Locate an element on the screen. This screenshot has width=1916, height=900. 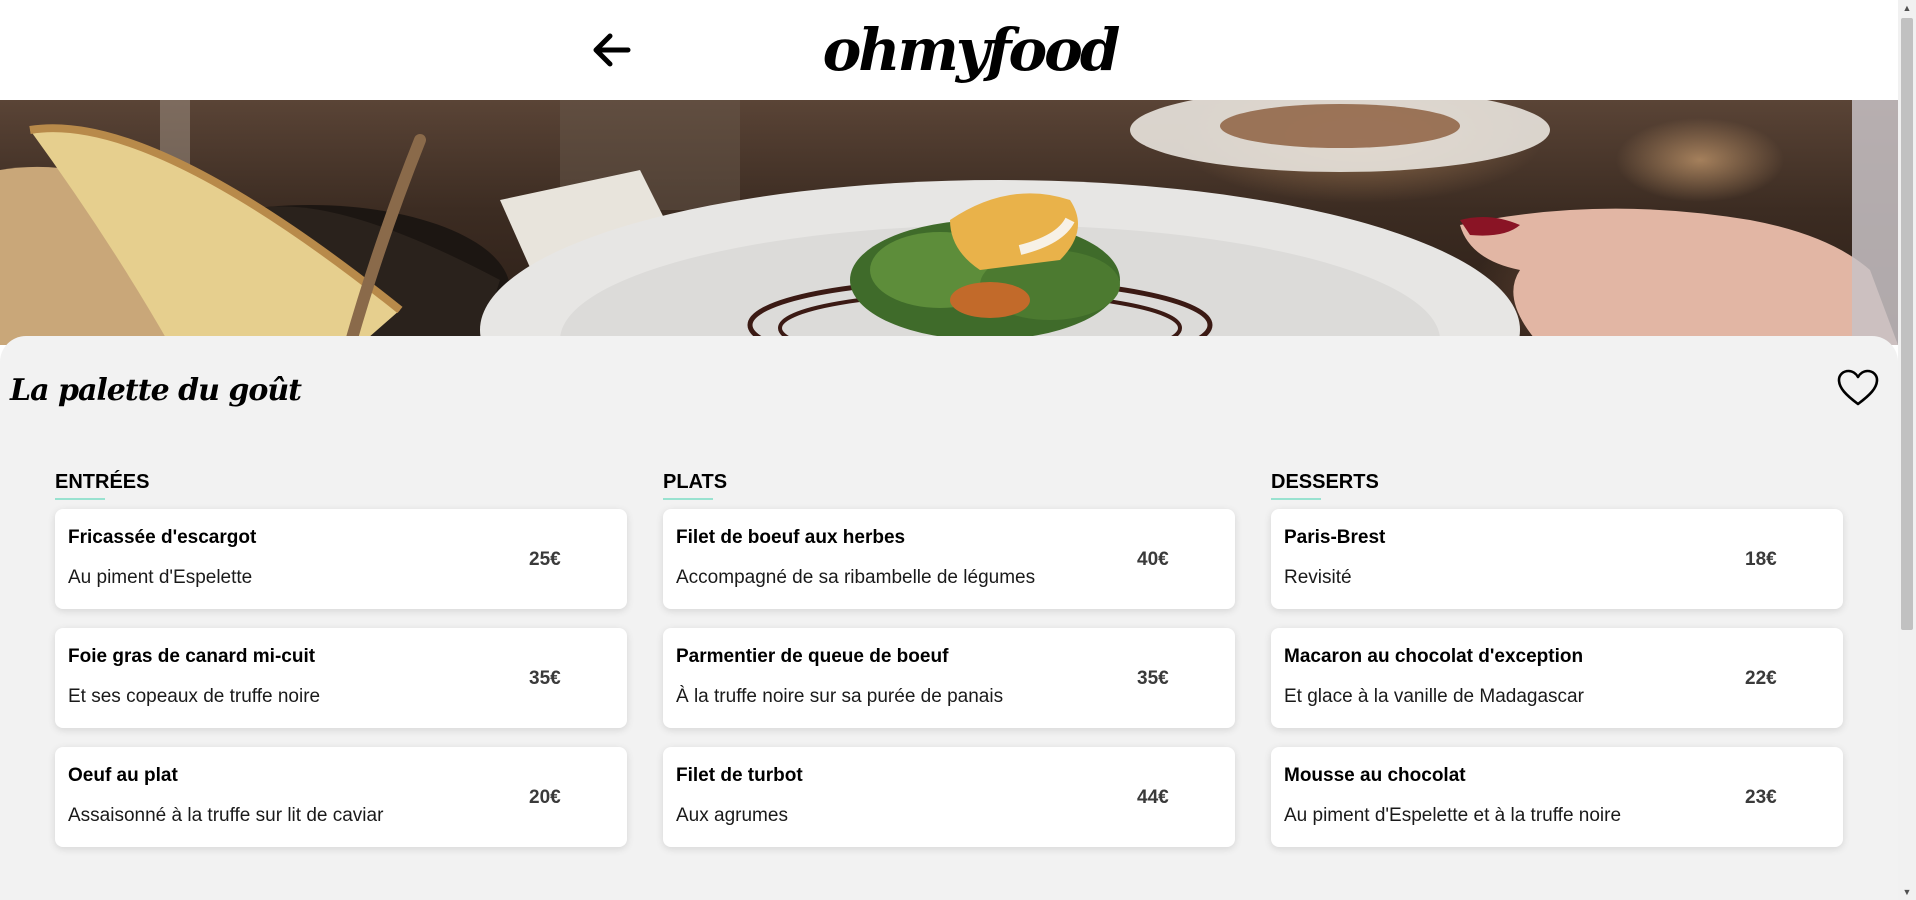
page-scrollbar: ▲ ▼ is located at coordinates (1907, 450).